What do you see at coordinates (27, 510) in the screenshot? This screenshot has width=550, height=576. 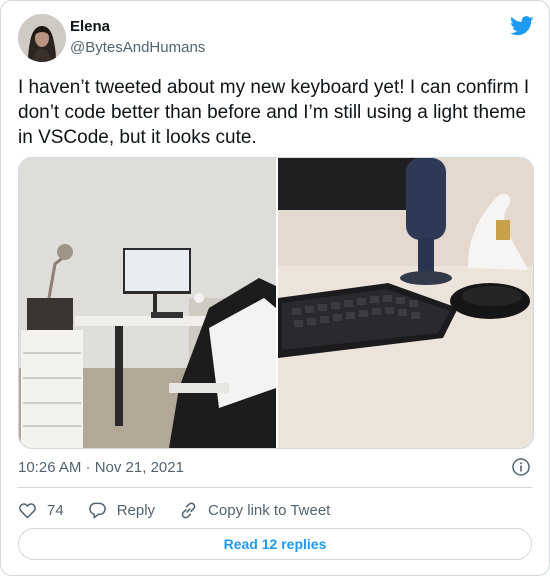 I see `heart-icon` at bounding box center [27, 510].